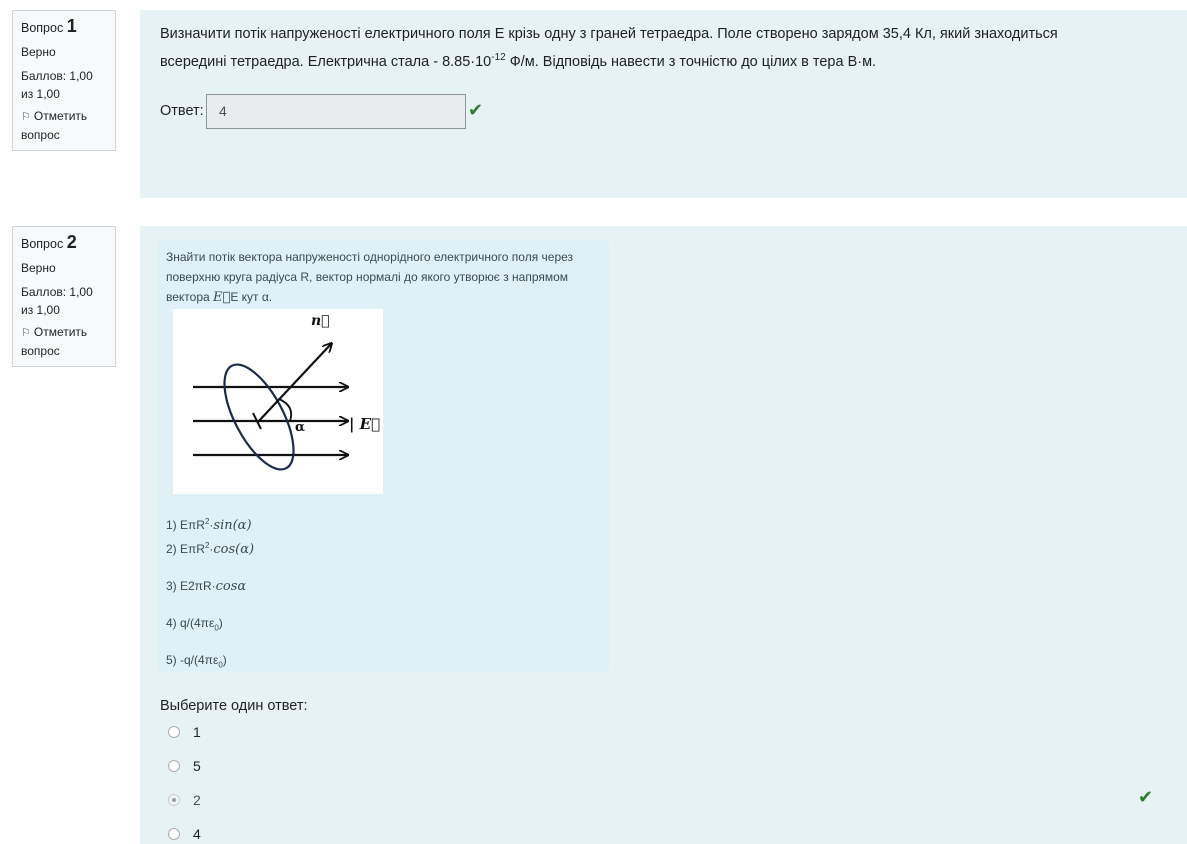  What do you see at coordinates (197, 766) in the screenshot?
I see `choice-label: 5` at bounding box center [197, 766].